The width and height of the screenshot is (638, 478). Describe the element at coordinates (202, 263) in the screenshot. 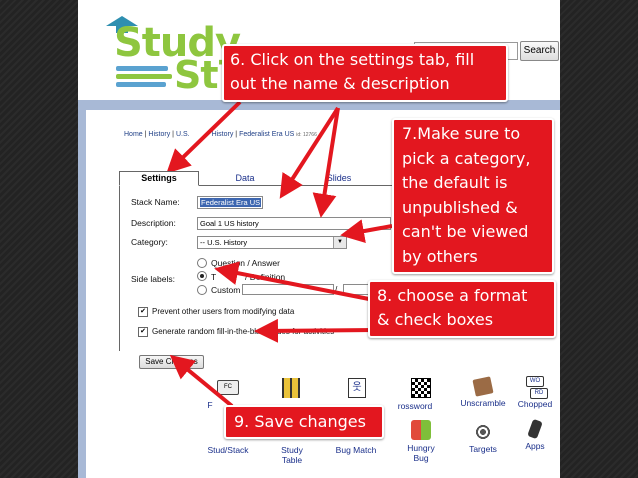

I see `radio-question-answer` at that location.